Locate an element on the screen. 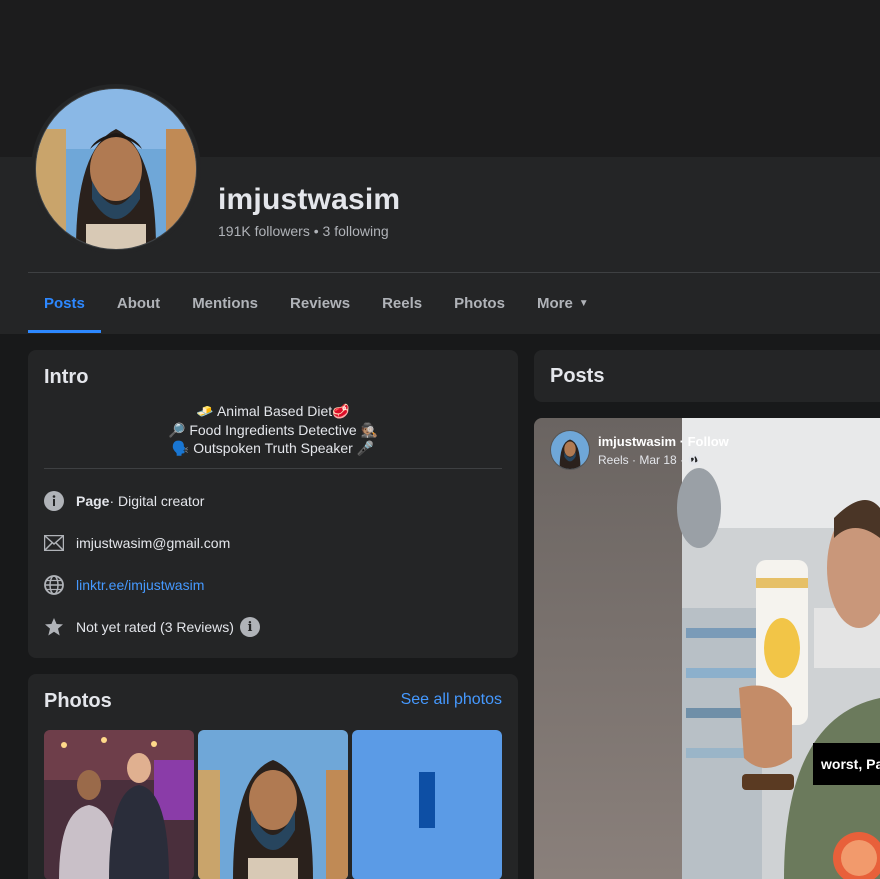 The width and height of the screenshot is (880, 879). post-meta: Reels · Mar 18 · is located at coordinates (663, 460).